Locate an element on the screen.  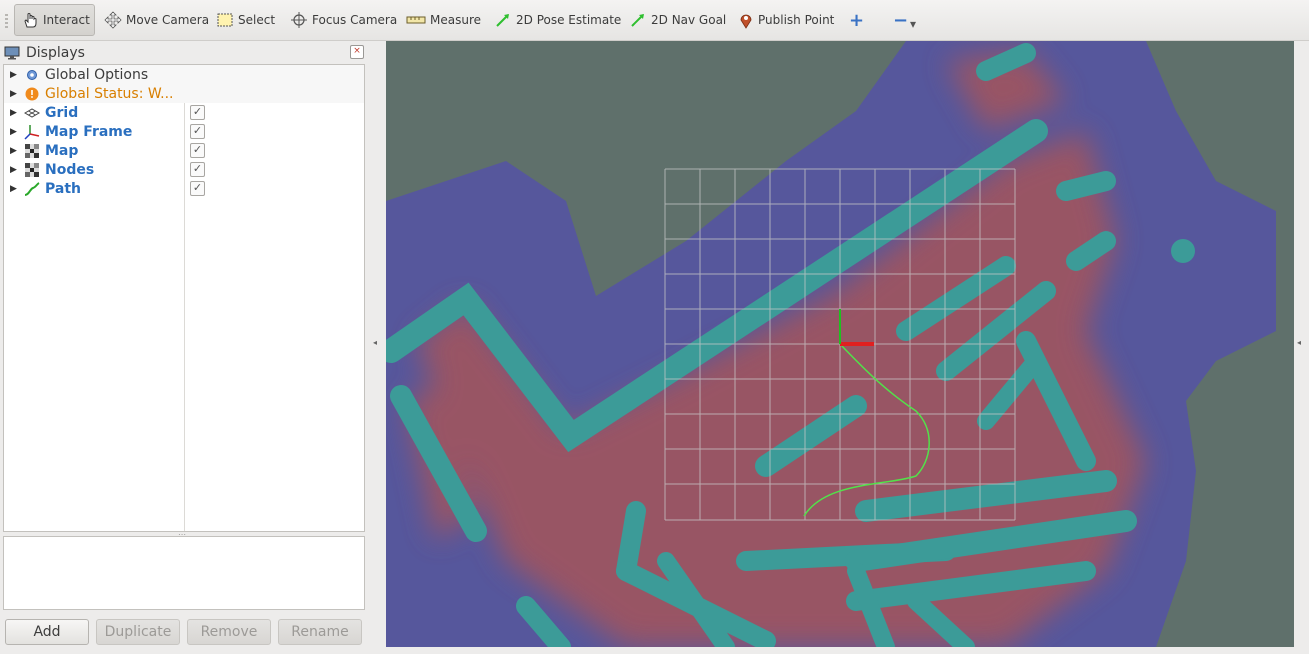
move-camera-tool-button: Move Camera is located at coordinates (156, 20).